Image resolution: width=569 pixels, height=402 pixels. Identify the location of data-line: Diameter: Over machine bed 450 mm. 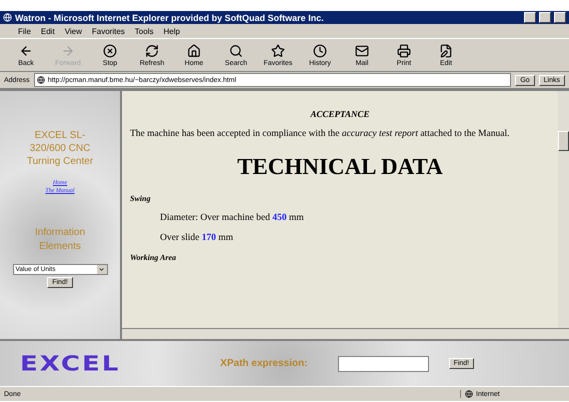
(232, 218).